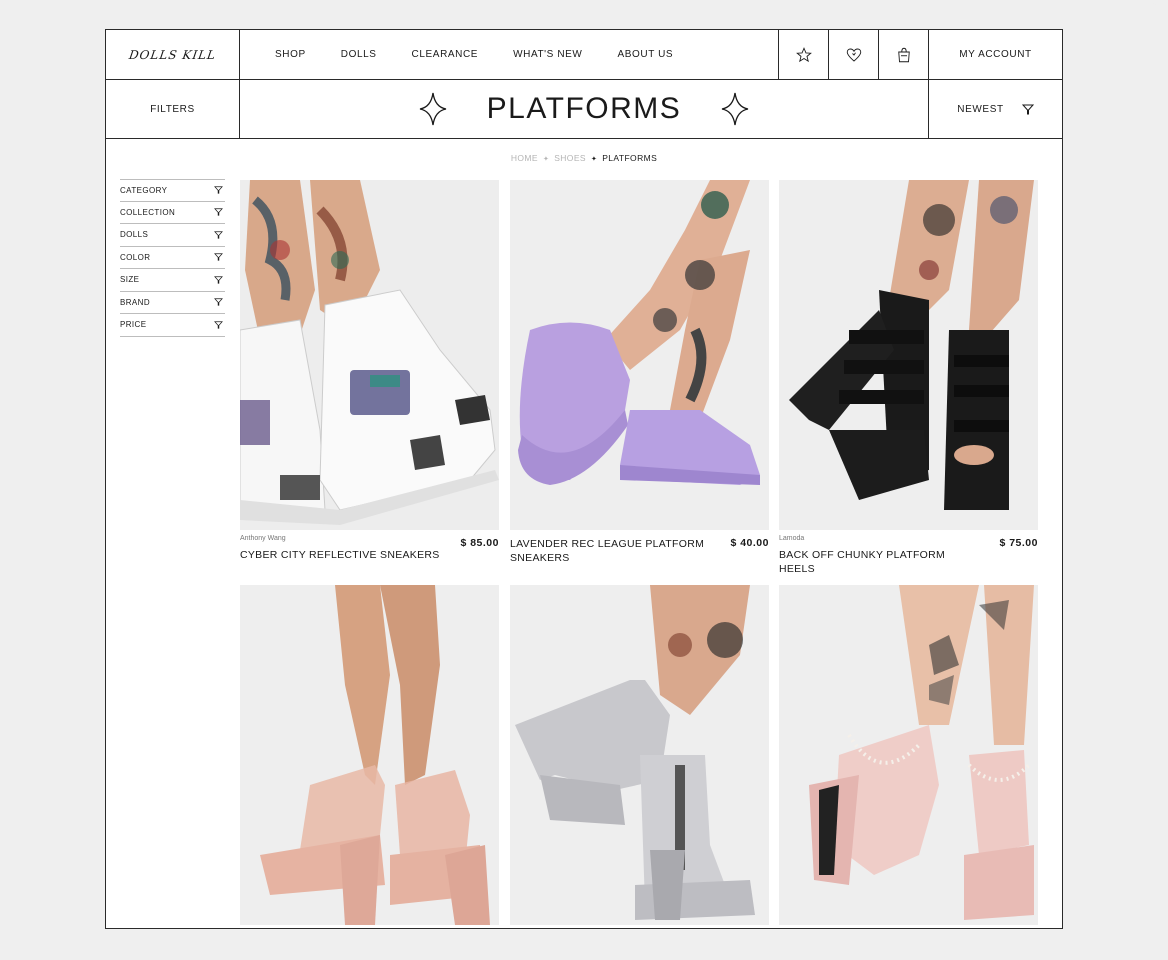 This screenshot has width=1168, height=960. What do you see at coordinates (172, 190) in the screenshot?
I see `filter-category: CATEGORY` at bounding box center [172, 190].